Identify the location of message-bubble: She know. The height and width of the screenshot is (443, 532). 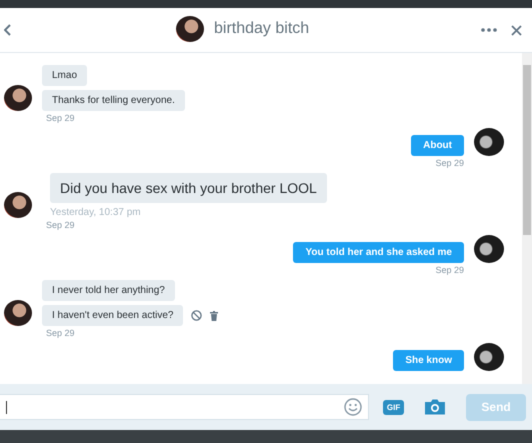
(428, 360).